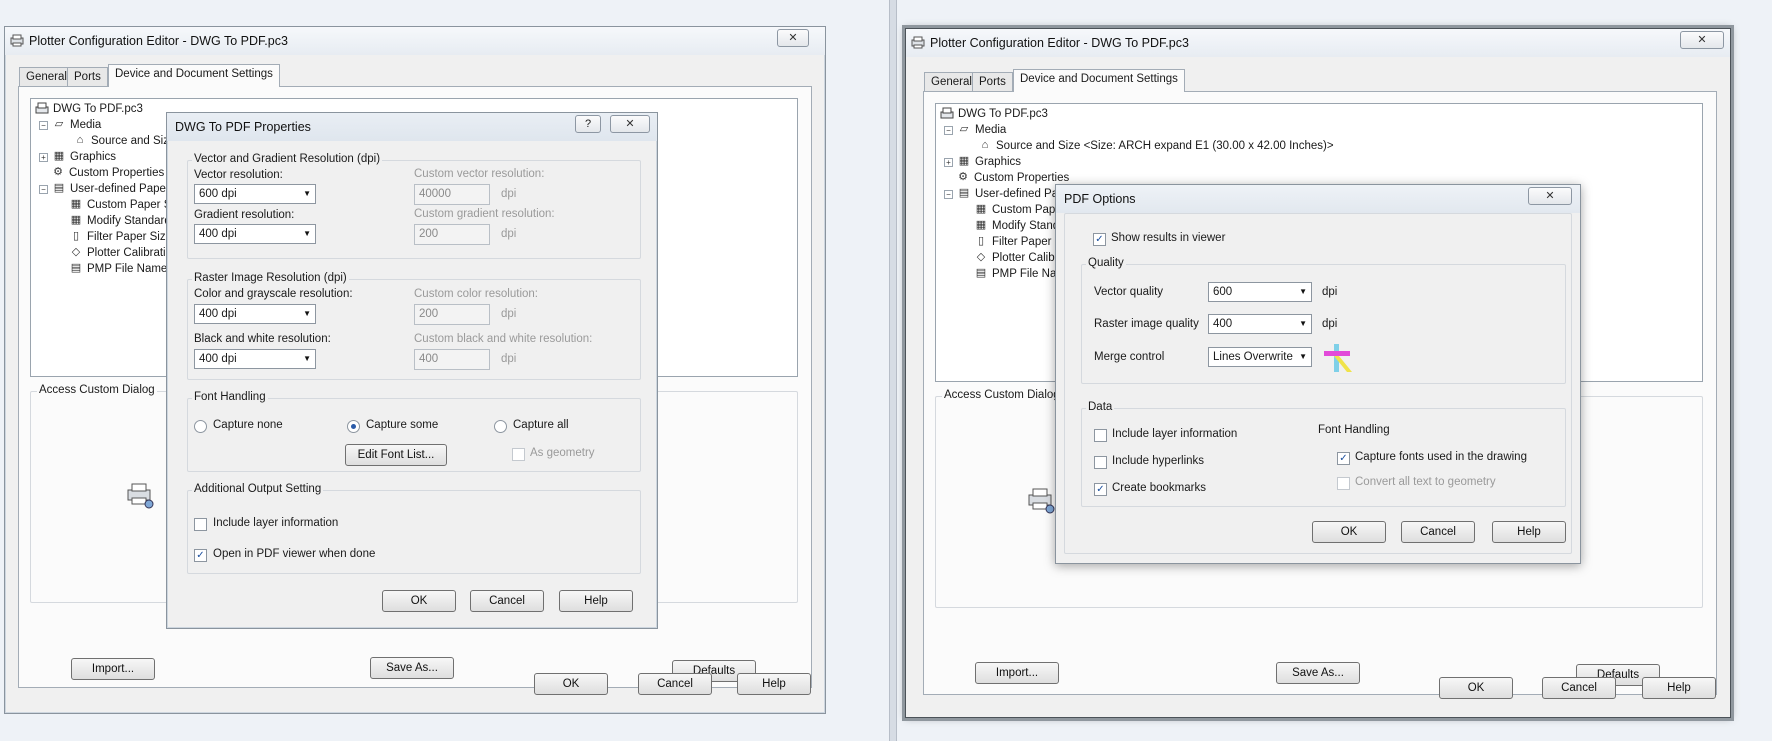 The width and height of the screenshot is (1772, 741). Describe the element at coordinates (500, 426) in the screenshot. I see `capture-all-radio` at that location.